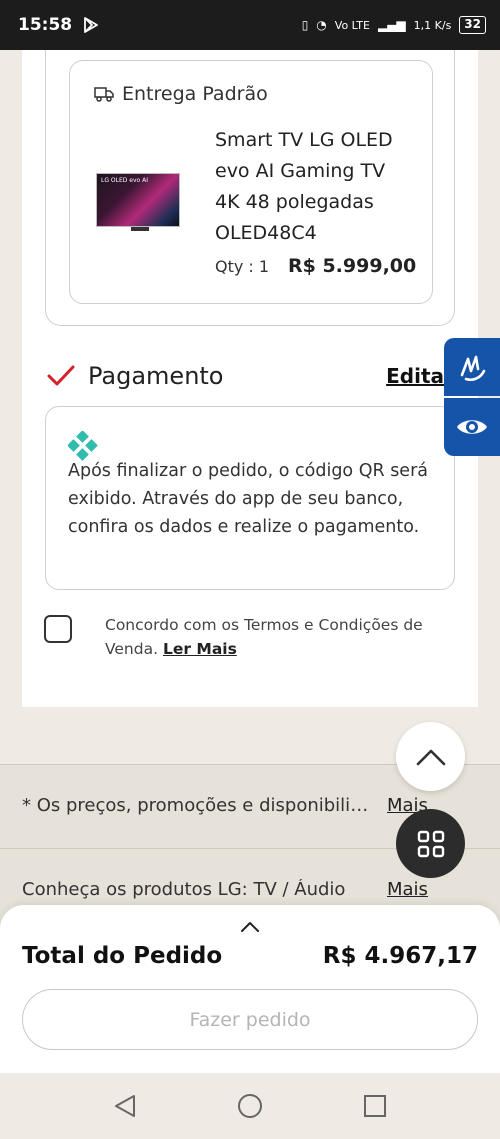  I want to click on system-nav-bar, so click(250, 1106).